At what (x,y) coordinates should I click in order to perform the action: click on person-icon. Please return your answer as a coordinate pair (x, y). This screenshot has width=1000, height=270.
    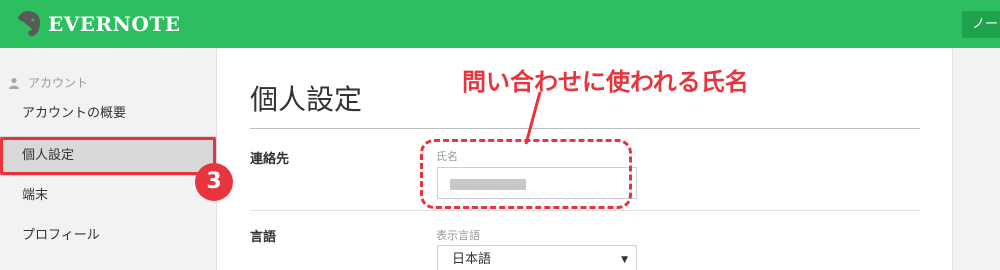
    Looking at the image, I should click on (14, 83).